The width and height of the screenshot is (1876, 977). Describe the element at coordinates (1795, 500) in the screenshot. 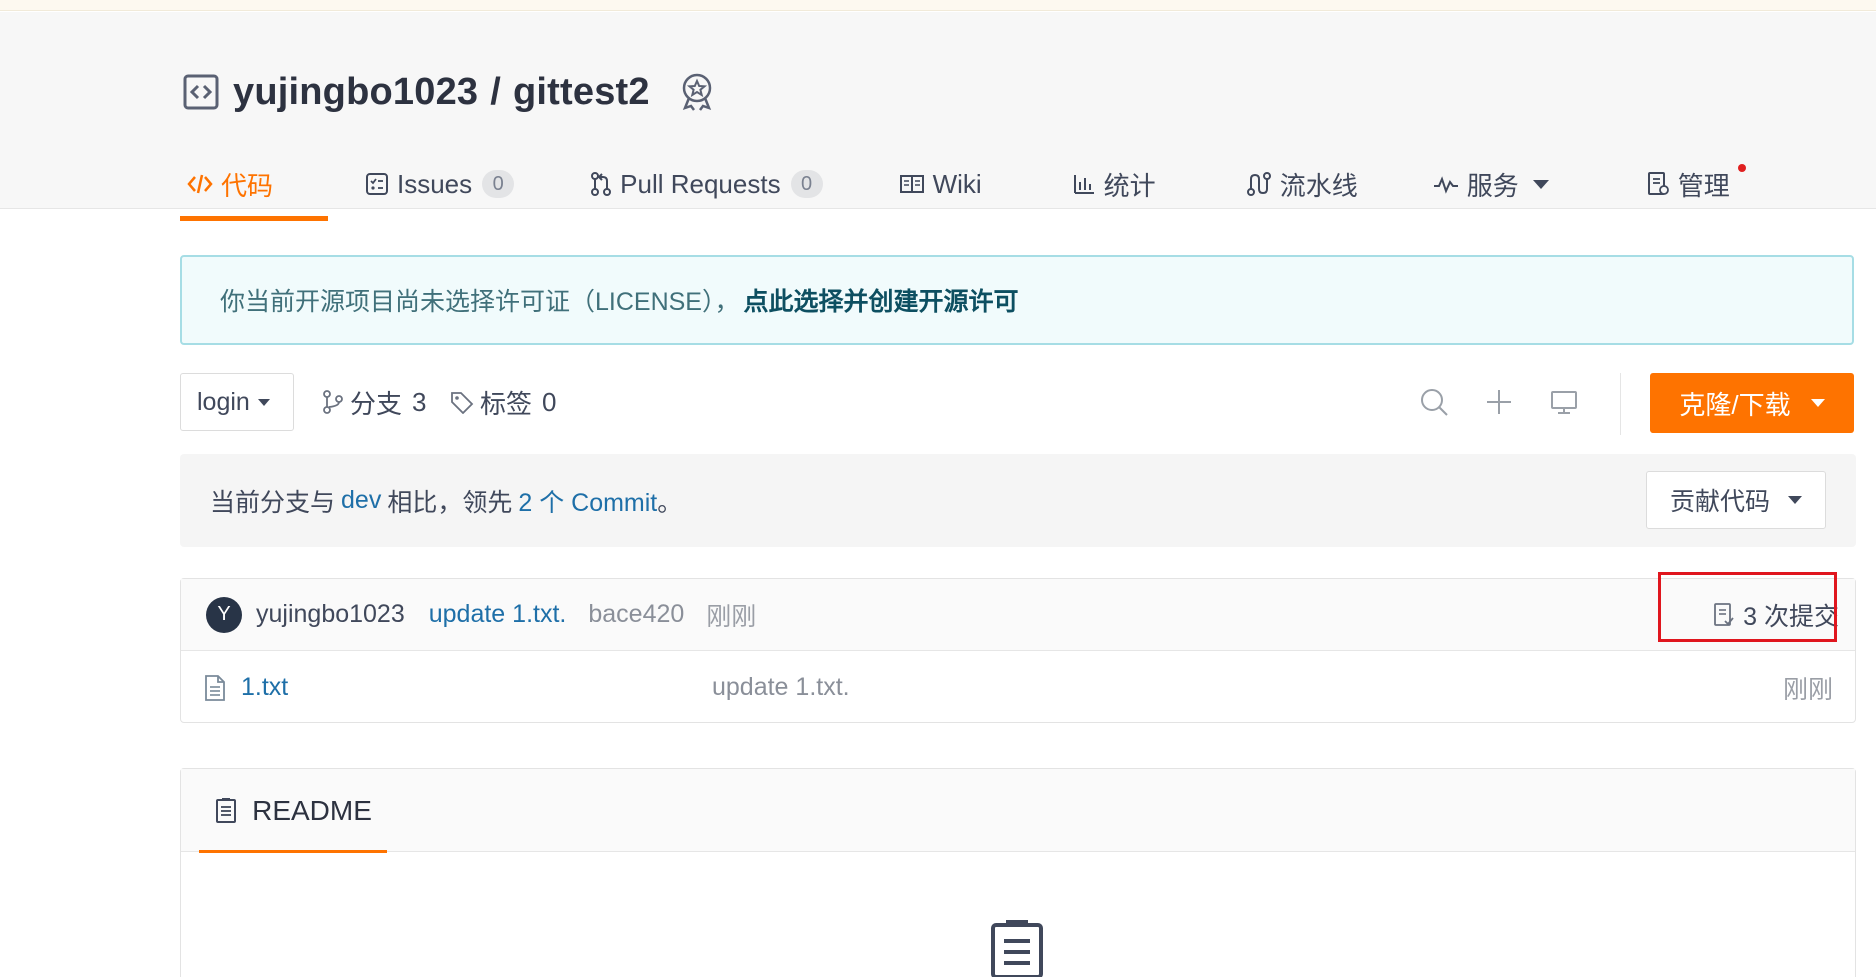

I see `contribute-caret-icon` at that location.